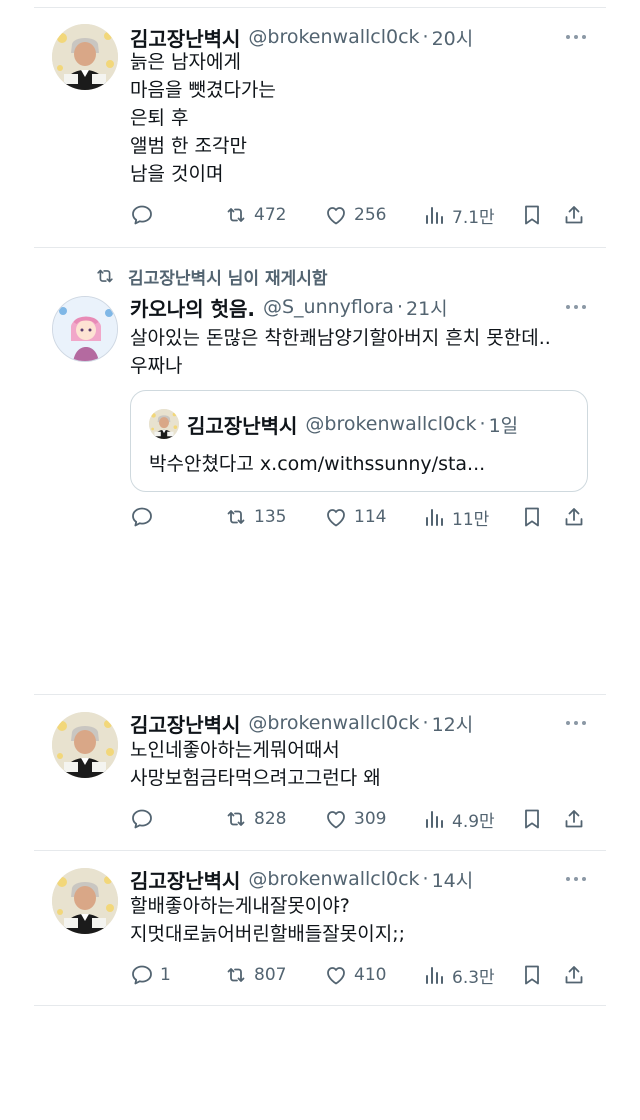 This screenshot has width=640, height=1120. Describe the element at coordinates (165, 975) in the screenshot. I see `reply-count: 1` at that location.